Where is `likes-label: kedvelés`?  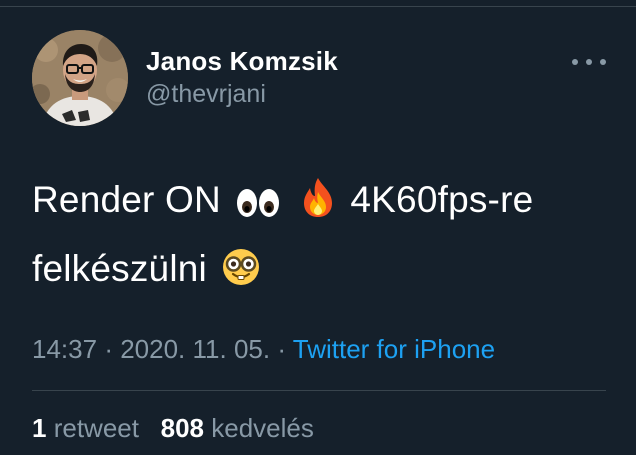 likes-label: kedvelés is located at coordinates (262, 428).